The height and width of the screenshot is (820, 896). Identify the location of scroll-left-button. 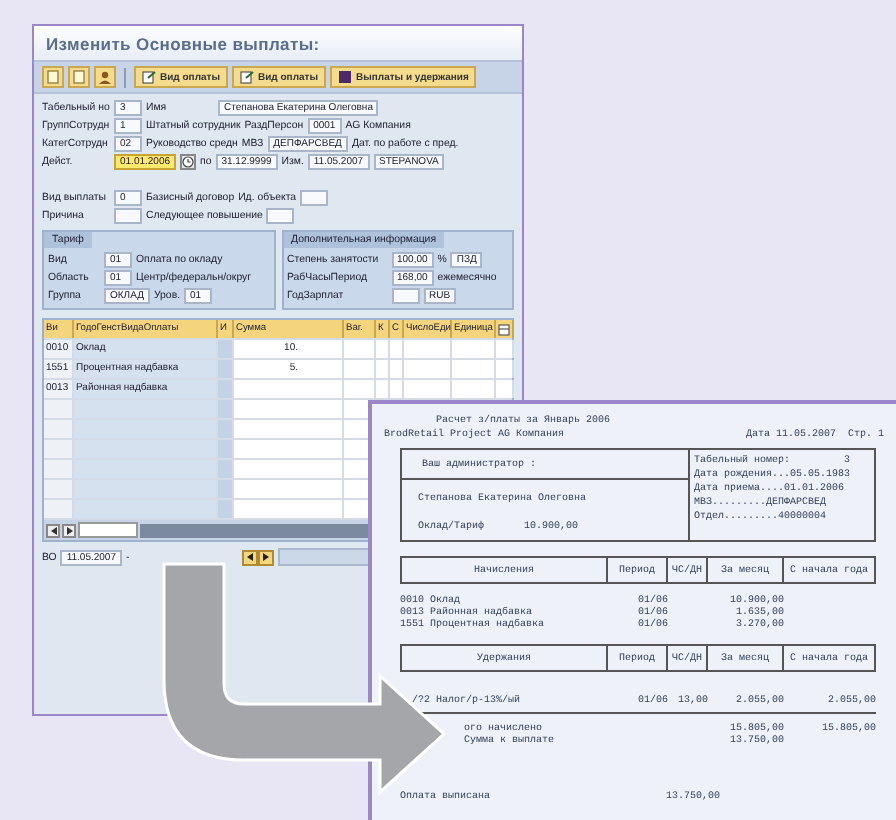
(53, 530).